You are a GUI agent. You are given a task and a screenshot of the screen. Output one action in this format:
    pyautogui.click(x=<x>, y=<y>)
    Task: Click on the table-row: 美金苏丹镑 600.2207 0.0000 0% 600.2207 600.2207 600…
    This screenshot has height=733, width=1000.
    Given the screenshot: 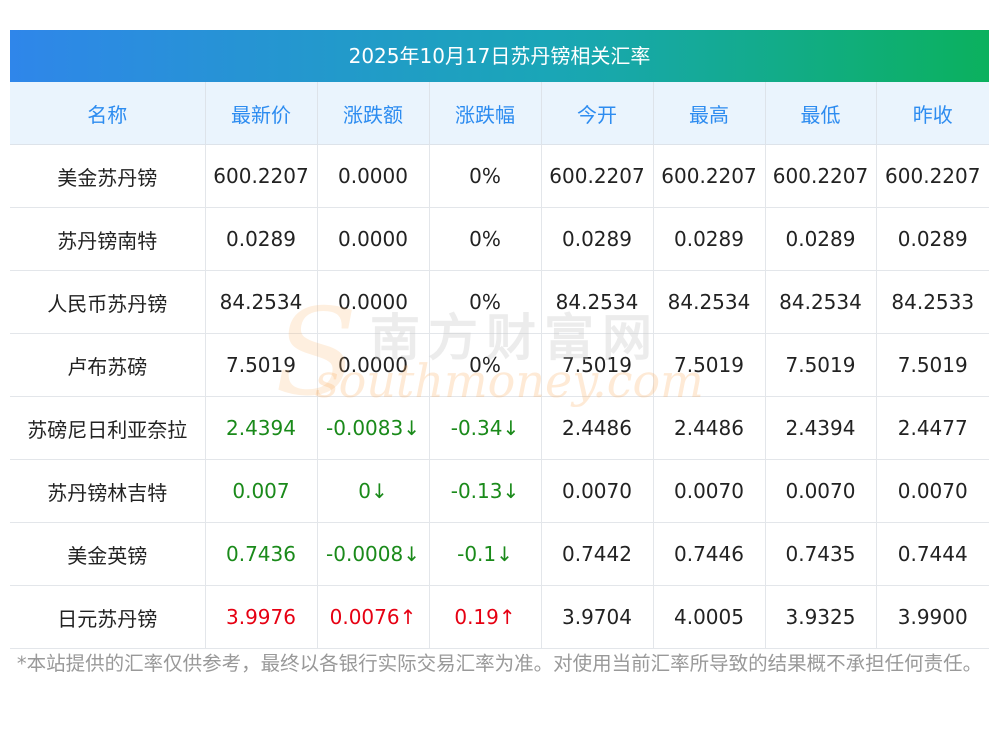 What is the action you would take?
    pyautogui.click(x=499, y=176)
    